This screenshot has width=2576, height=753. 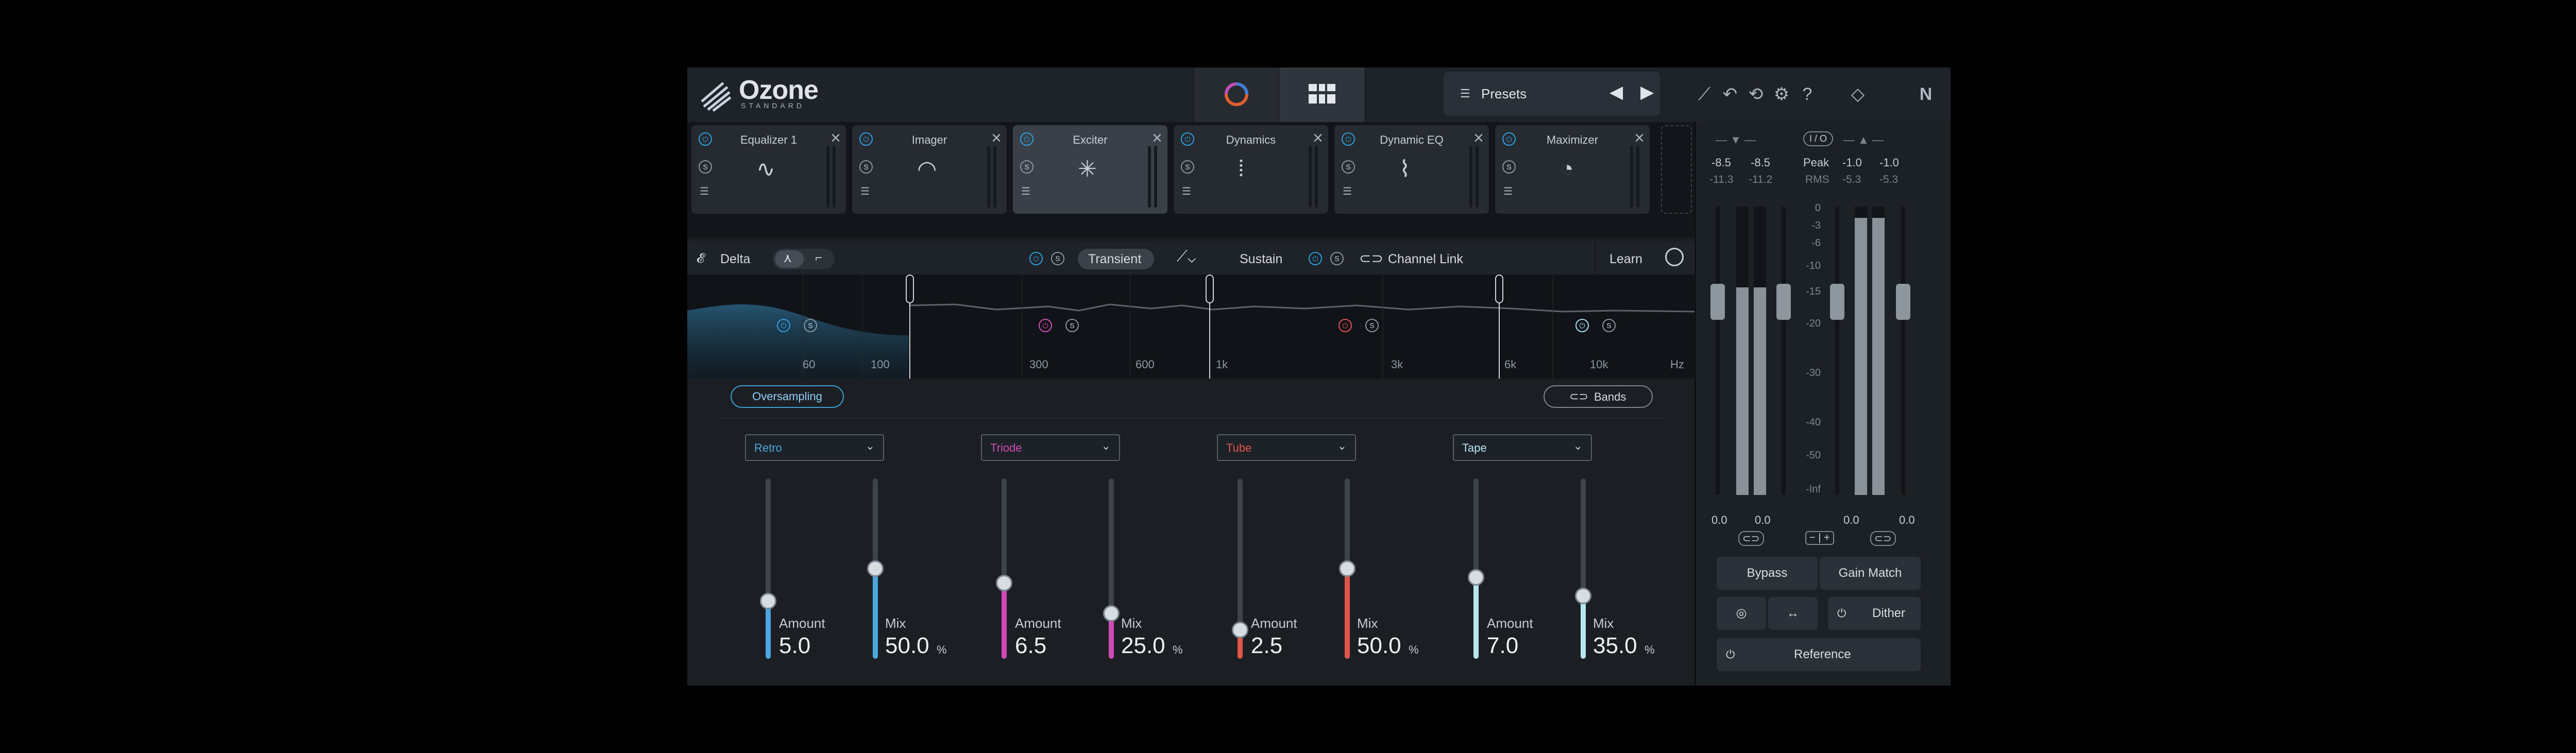 What do you see at coordinates (1251, 169) in the screenshot?
I see `module-card: Dynamics × ⏻ S ☰ ⦙` at bounding box center [1251, 169].